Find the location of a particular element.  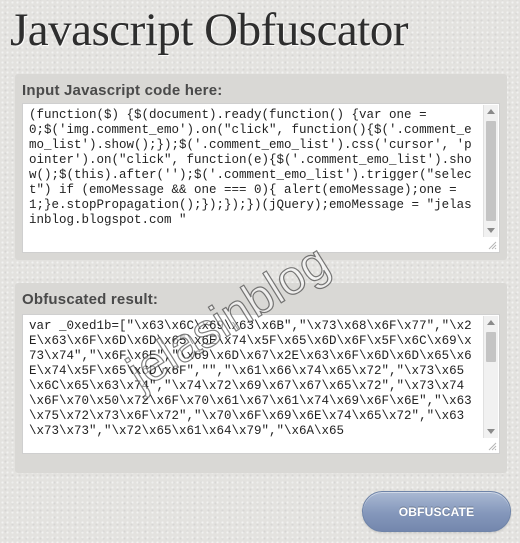

output-scrollbar is located at coordinates (490, 377).